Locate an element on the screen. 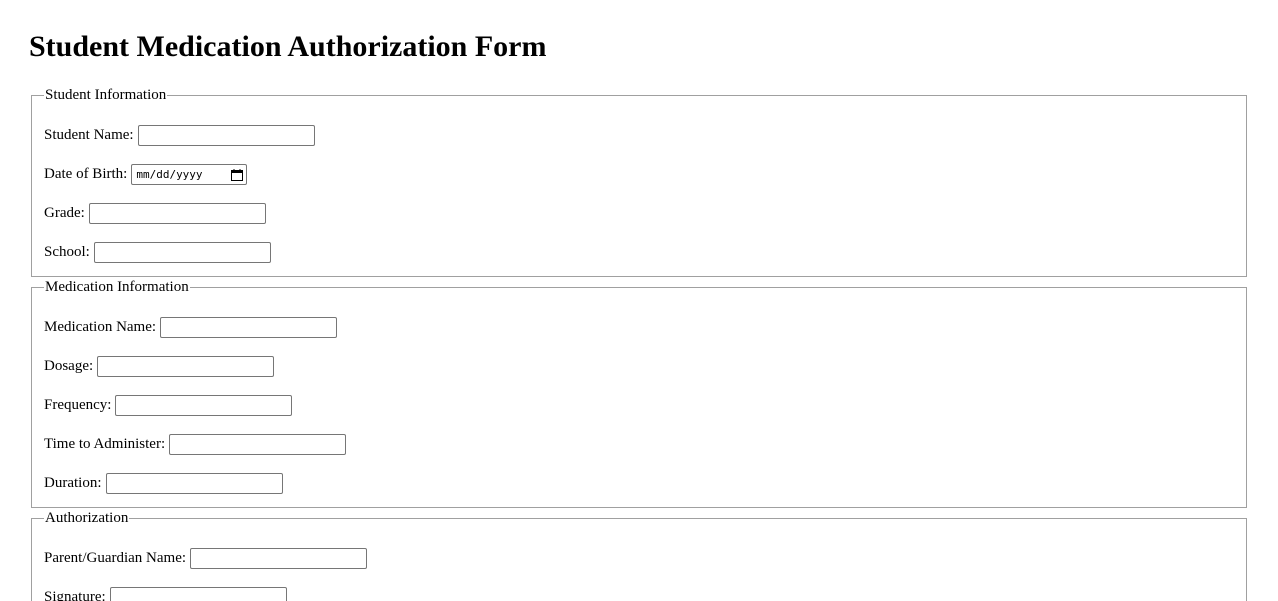  guardian-name-row: Parent/Guardian Name: is located at coordinates (206, 558).